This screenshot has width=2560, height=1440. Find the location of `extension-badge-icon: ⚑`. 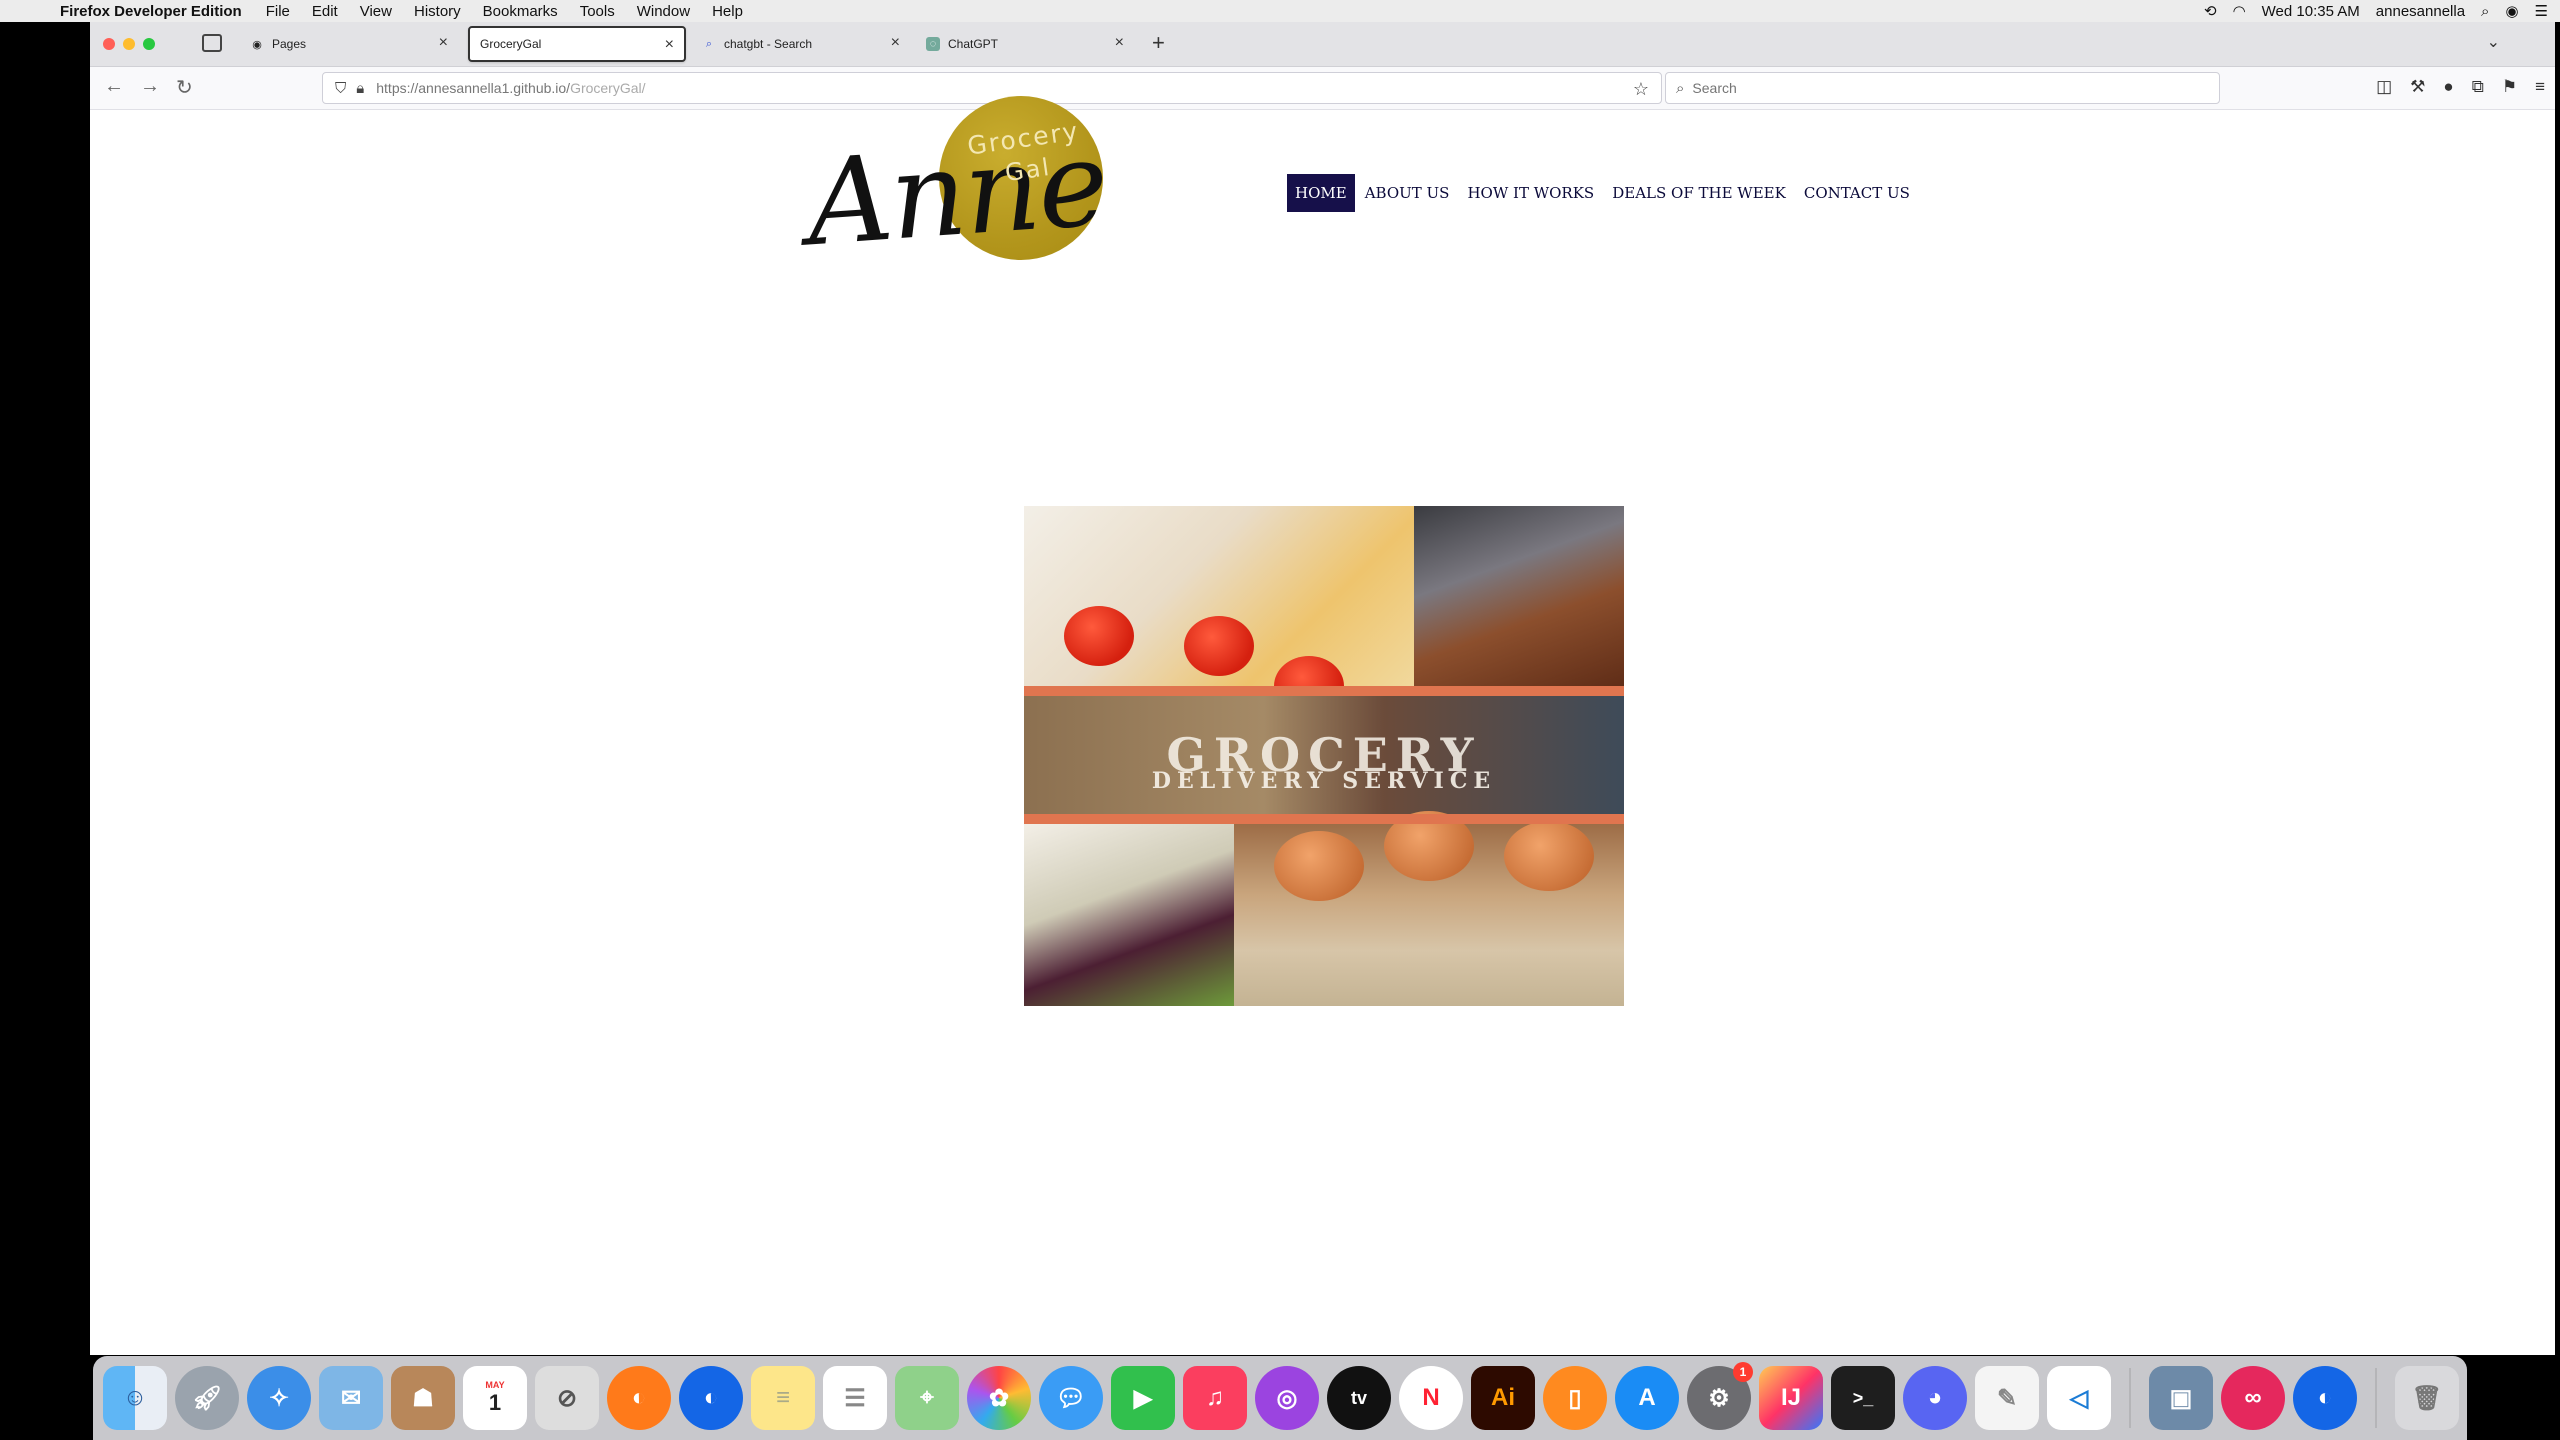

extension-badge-icon: ⚑ is located at coordinates (2509, 87).